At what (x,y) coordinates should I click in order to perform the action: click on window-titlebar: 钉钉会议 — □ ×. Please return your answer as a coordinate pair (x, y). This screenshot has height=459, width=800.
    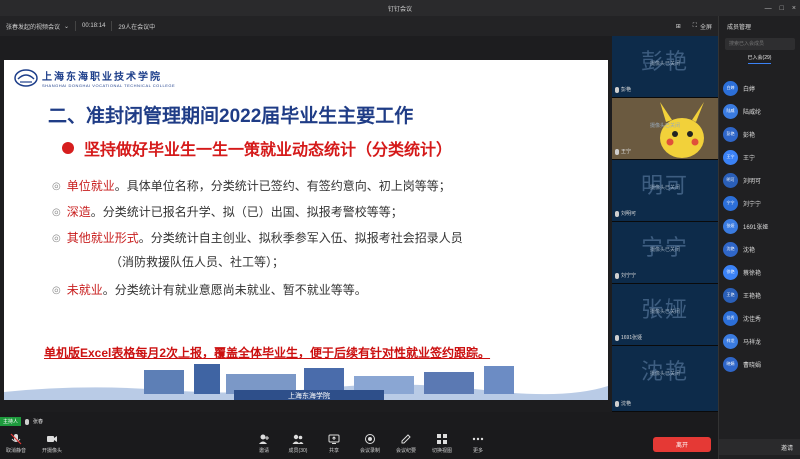
    Looking at the image, I should click on (400, 8).